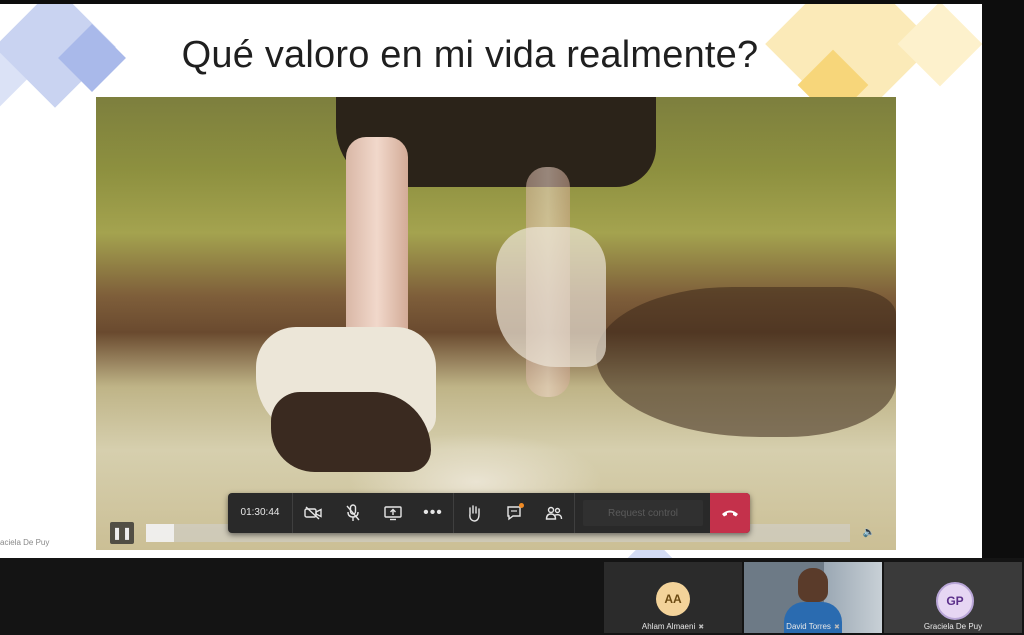 The height and width of the screenshot is (635, 1024). I want to click on participant-tile: AA Ahlam Almaeni ✖, so click(673, 597).